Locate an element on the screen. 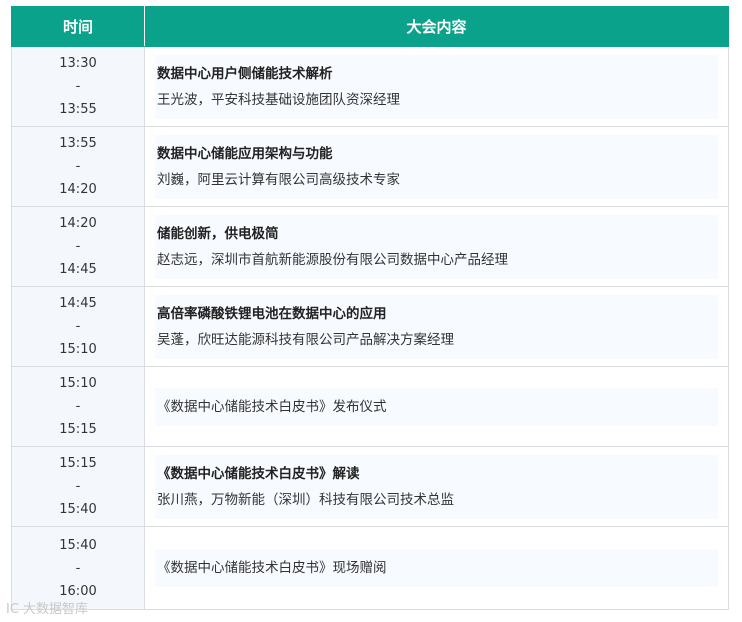 This screenshot has width=742, height=622. end-time: 15:15 is located at coordinates (78, 429).